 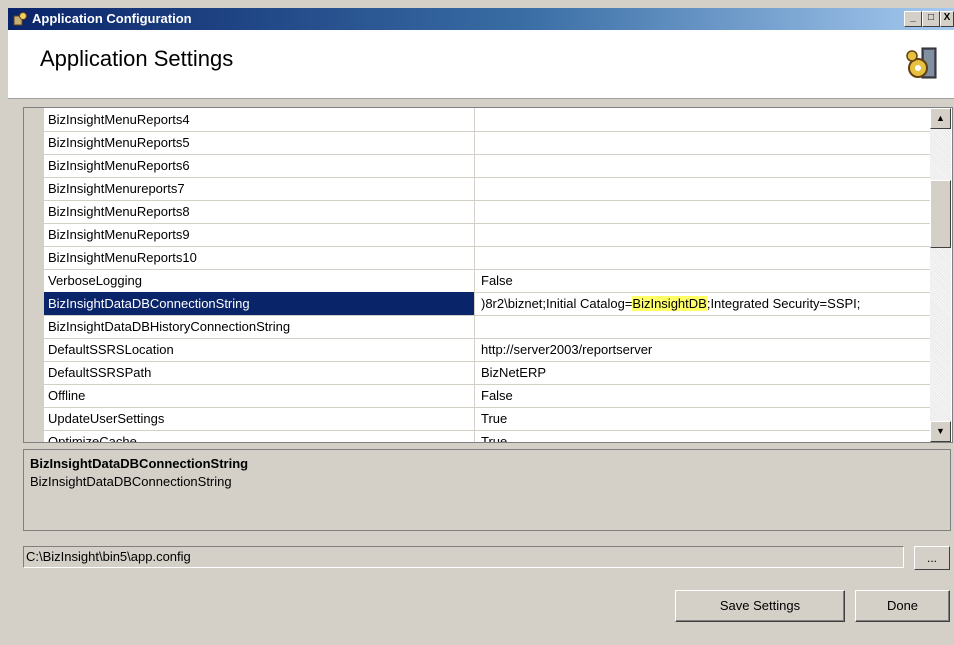 I want to click on description-title: BizInsightDataDBConnectionString, so click(x=139, y=463).